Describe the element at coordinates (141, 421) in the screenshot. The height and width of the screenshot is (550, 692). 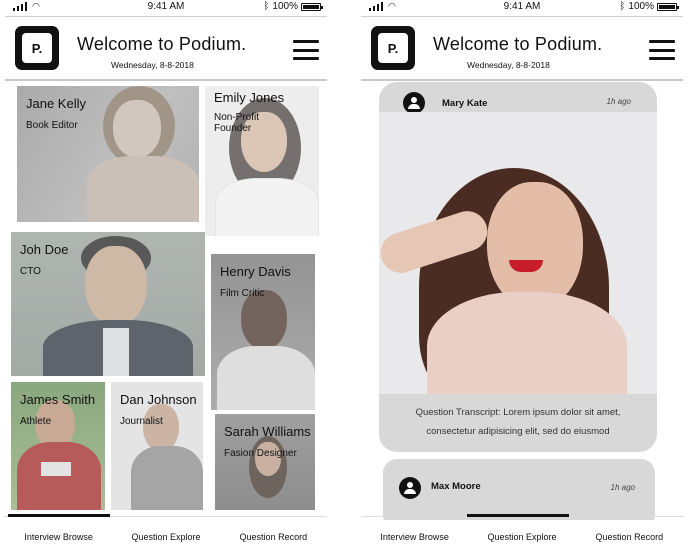
I see `profile-role: Journalist` at that location.